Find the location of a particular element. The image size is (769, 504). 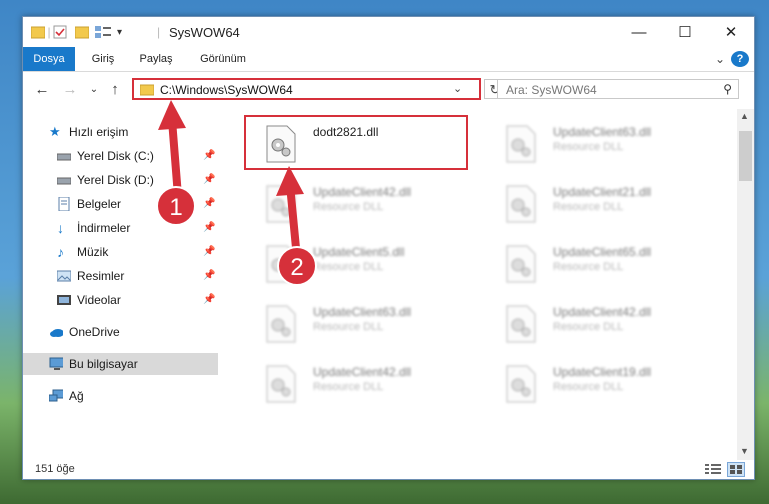

step-badge-2: 2 is located at coordinates (297, 266).